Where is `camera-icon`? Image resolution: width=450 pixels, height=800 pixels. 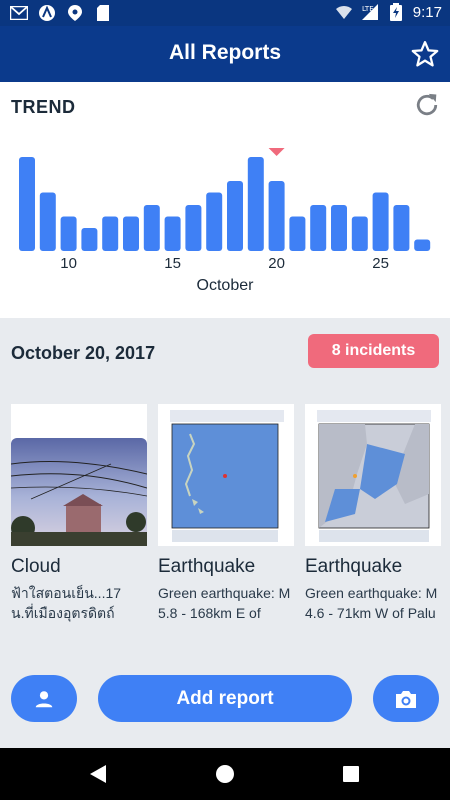 camera-icon is located at coordinates (406, 699).